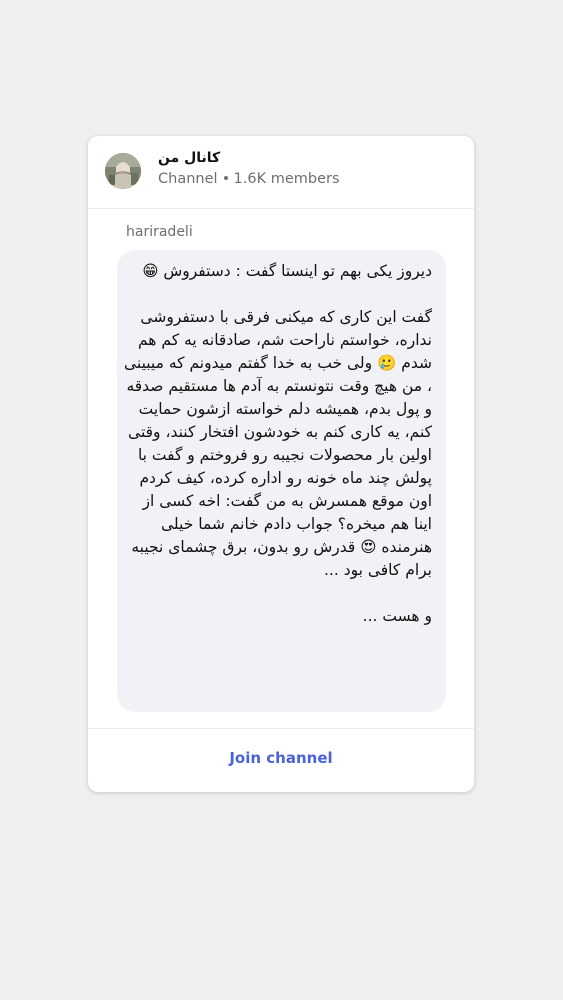  I want to click on join-channel-button: Join channel, so click(281, 758).